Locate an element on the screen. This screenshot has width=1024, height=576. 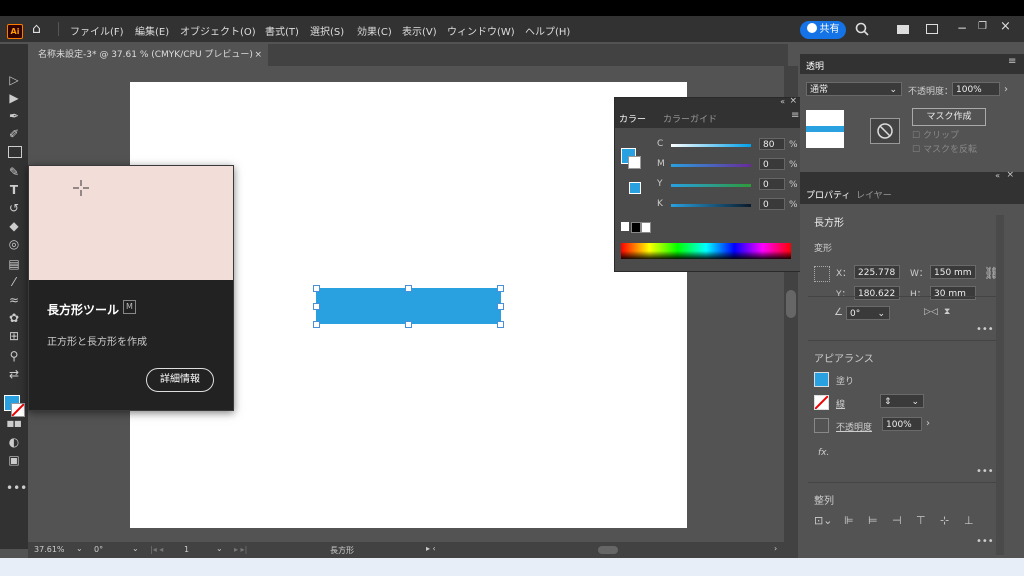
gradient-tool-icon: ▤ is located at coordinates (14, 264).